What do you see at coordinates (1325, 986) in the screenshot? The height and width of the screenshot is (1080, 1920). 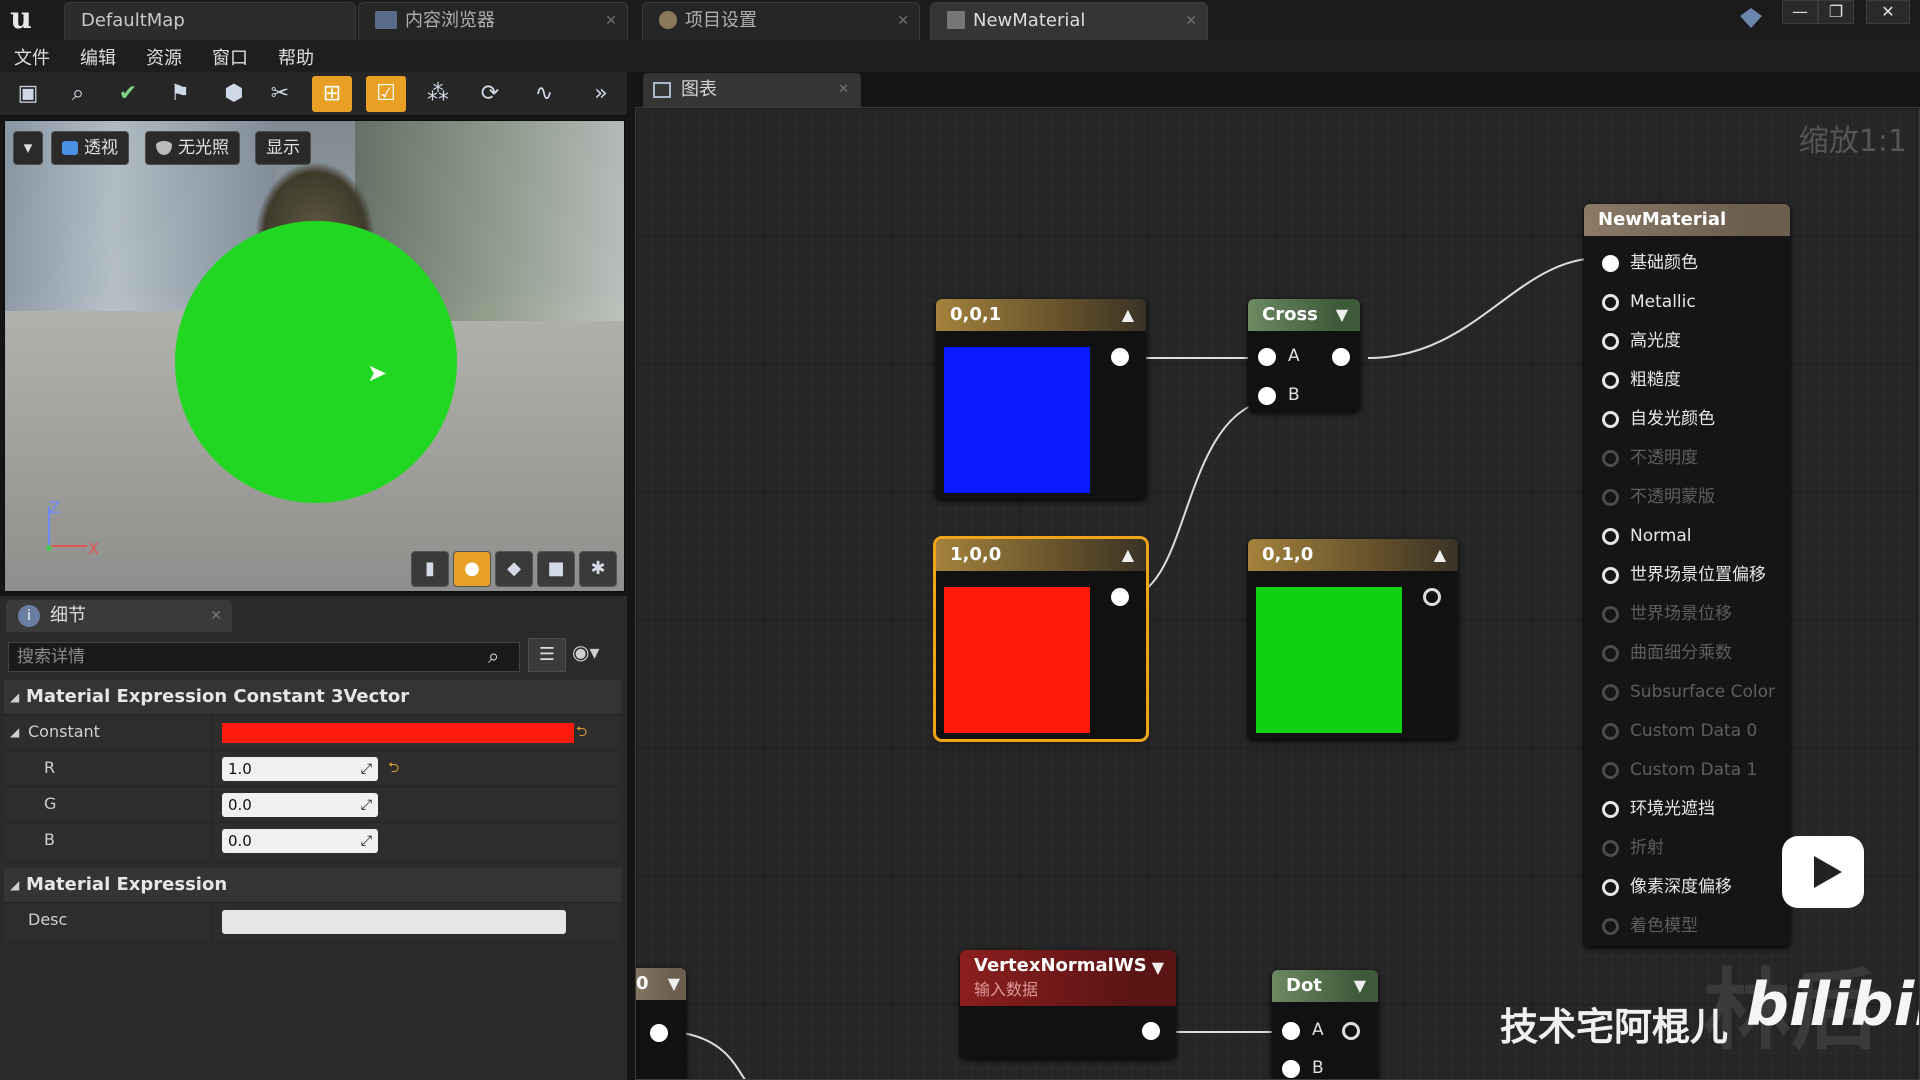 I see `node-header: Dot ▼` at bounding box center [1325, 986].